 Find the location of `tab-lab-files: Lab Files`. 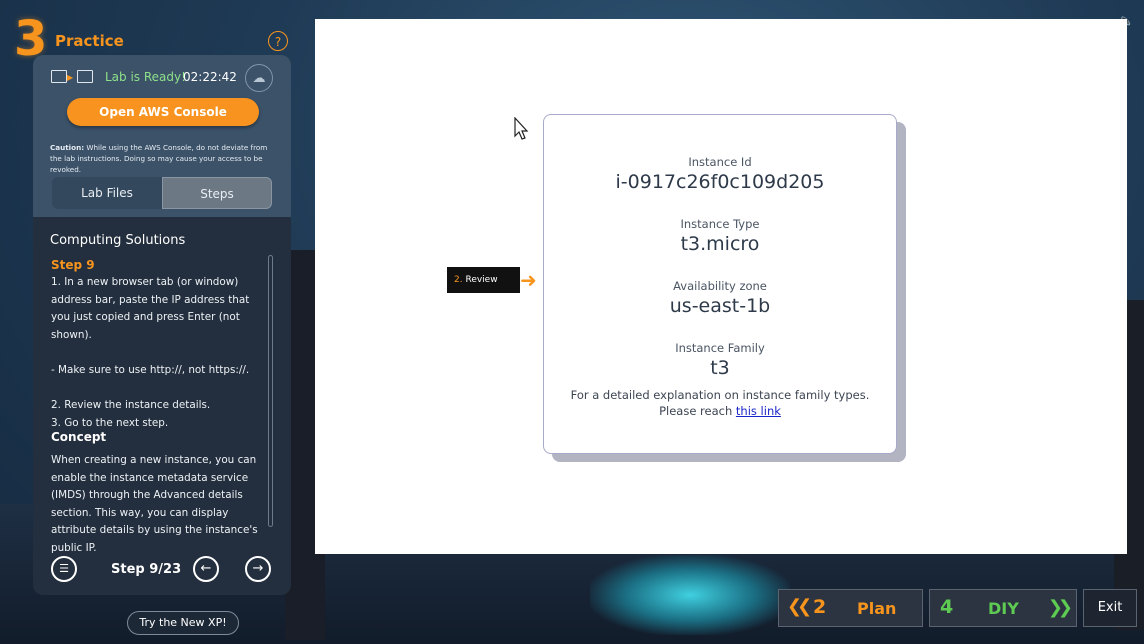

tab-lab-files: Lab Files is located at coordinates (107, 193).